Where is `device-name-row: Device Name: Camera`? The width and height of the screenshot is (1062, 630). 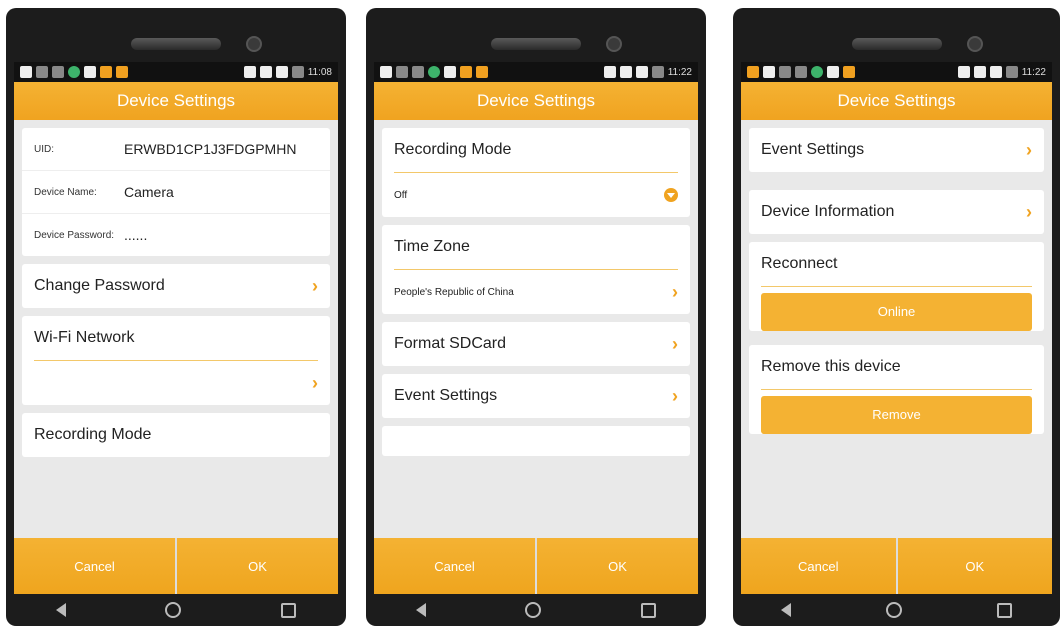
device-name-row: Device Name: Camera is located at coordinates (176, 192).